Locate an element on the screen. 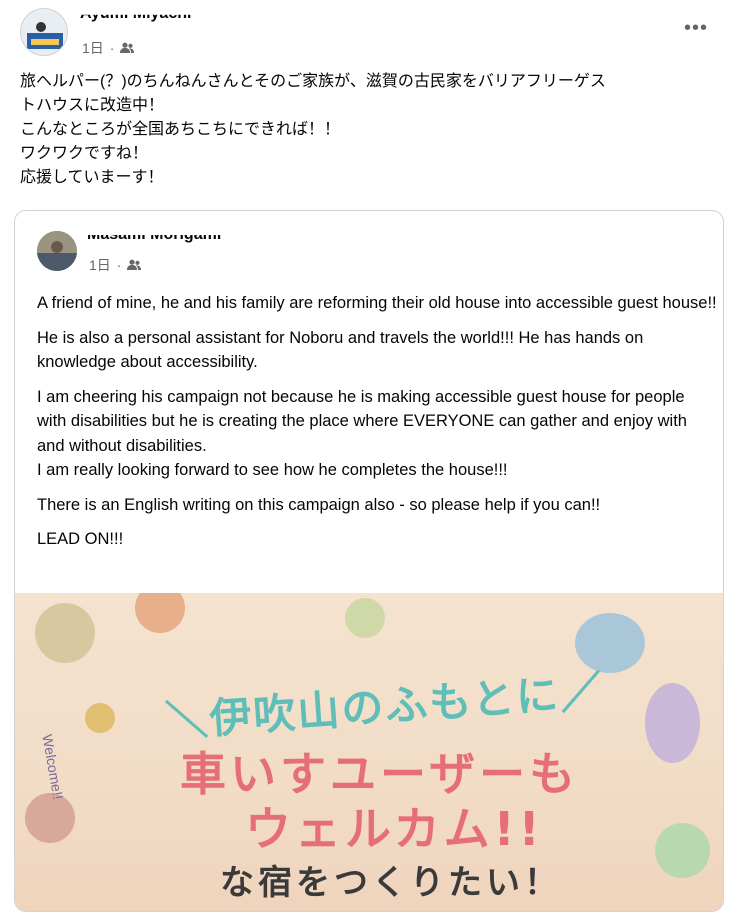 Image resolution: width=736 pixels, height=912 pixels. post-text-line: 応援していまーす！ is located at coordinates (92, 177).